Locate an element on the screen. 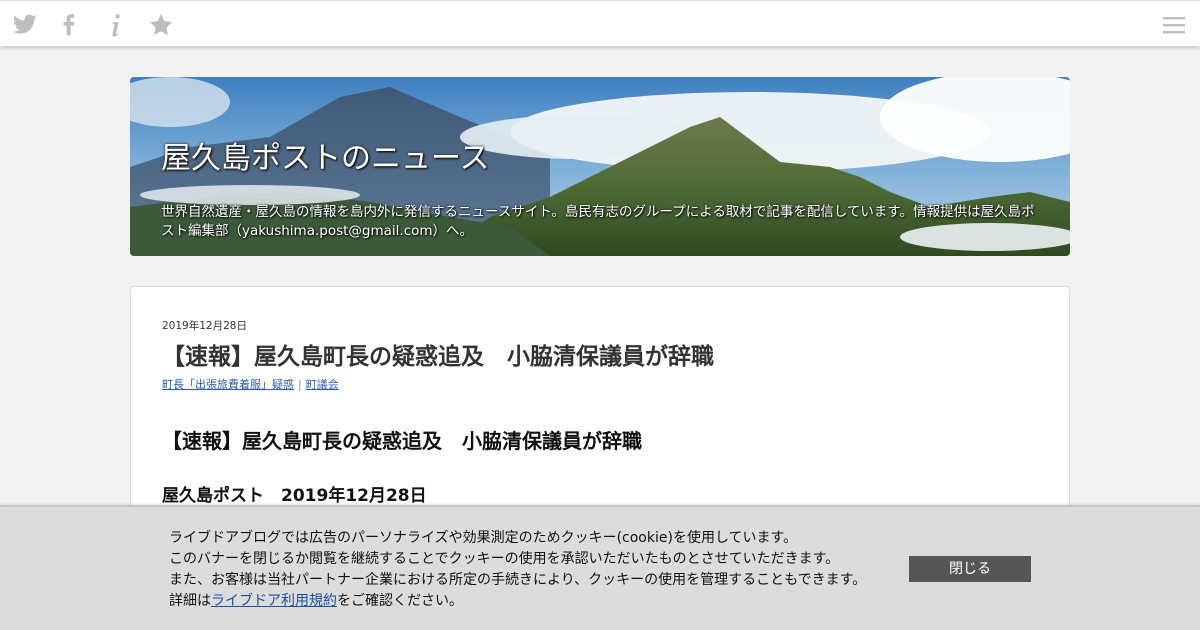 This screenshot has height=630, width=1200. menu-icon is located at coordinates (1174, 25).